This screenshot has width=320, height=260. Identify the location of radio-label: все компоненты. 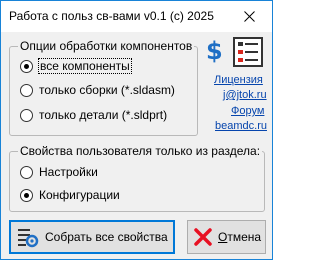
(85, 66).